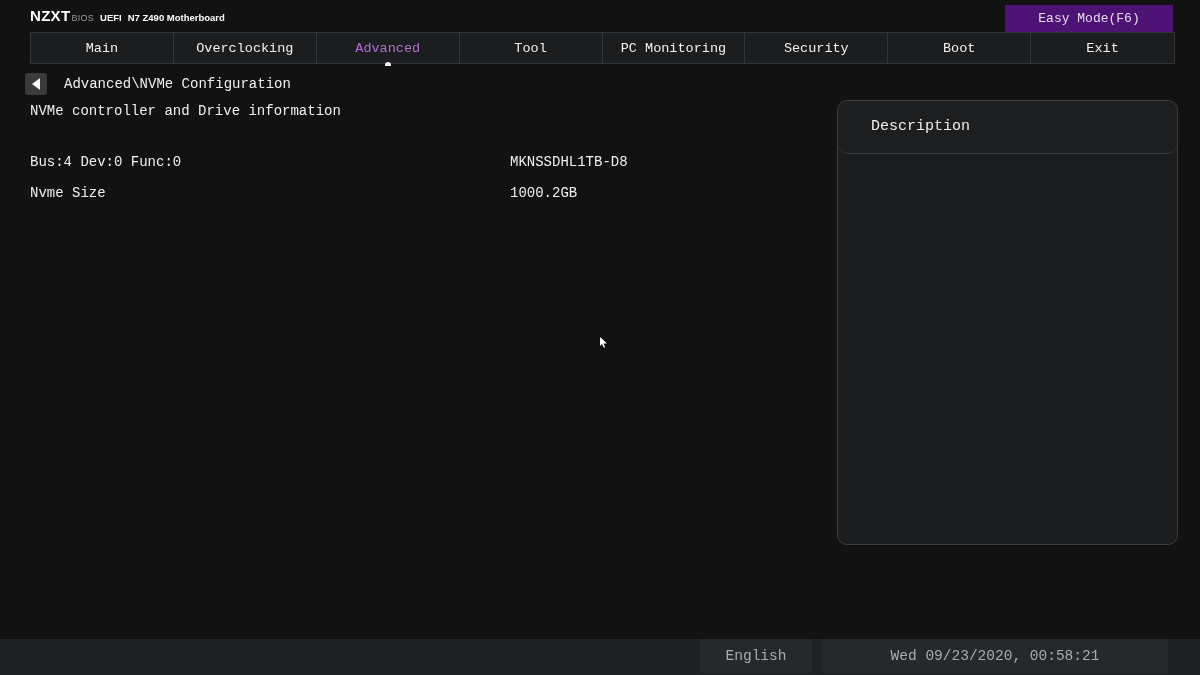 This screenshot has width=1200, height=675. What do you see at coordinates (960, 48) in the screenshot?
I see `menu-tab: Boot` at bounding box center [960, 48].